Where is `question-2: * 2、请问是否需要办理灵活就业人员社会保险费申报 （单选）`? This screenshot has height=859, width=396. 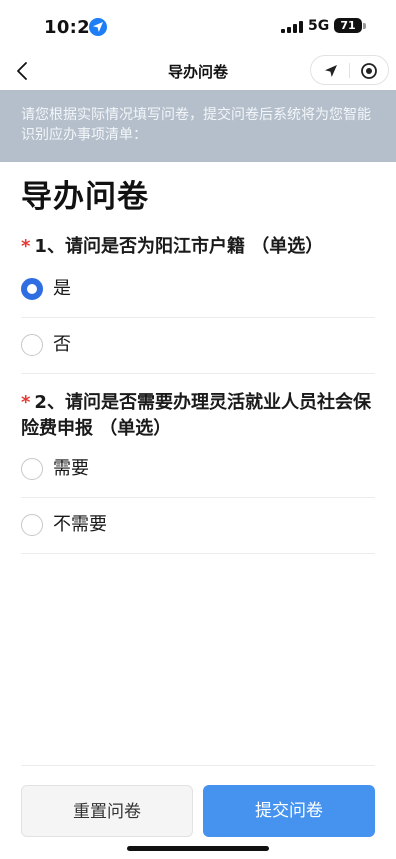 question-2: * 2、请问是否需要办理灵活就业人员社会保险费申报 （单选） is located at coordinates (201, 416).